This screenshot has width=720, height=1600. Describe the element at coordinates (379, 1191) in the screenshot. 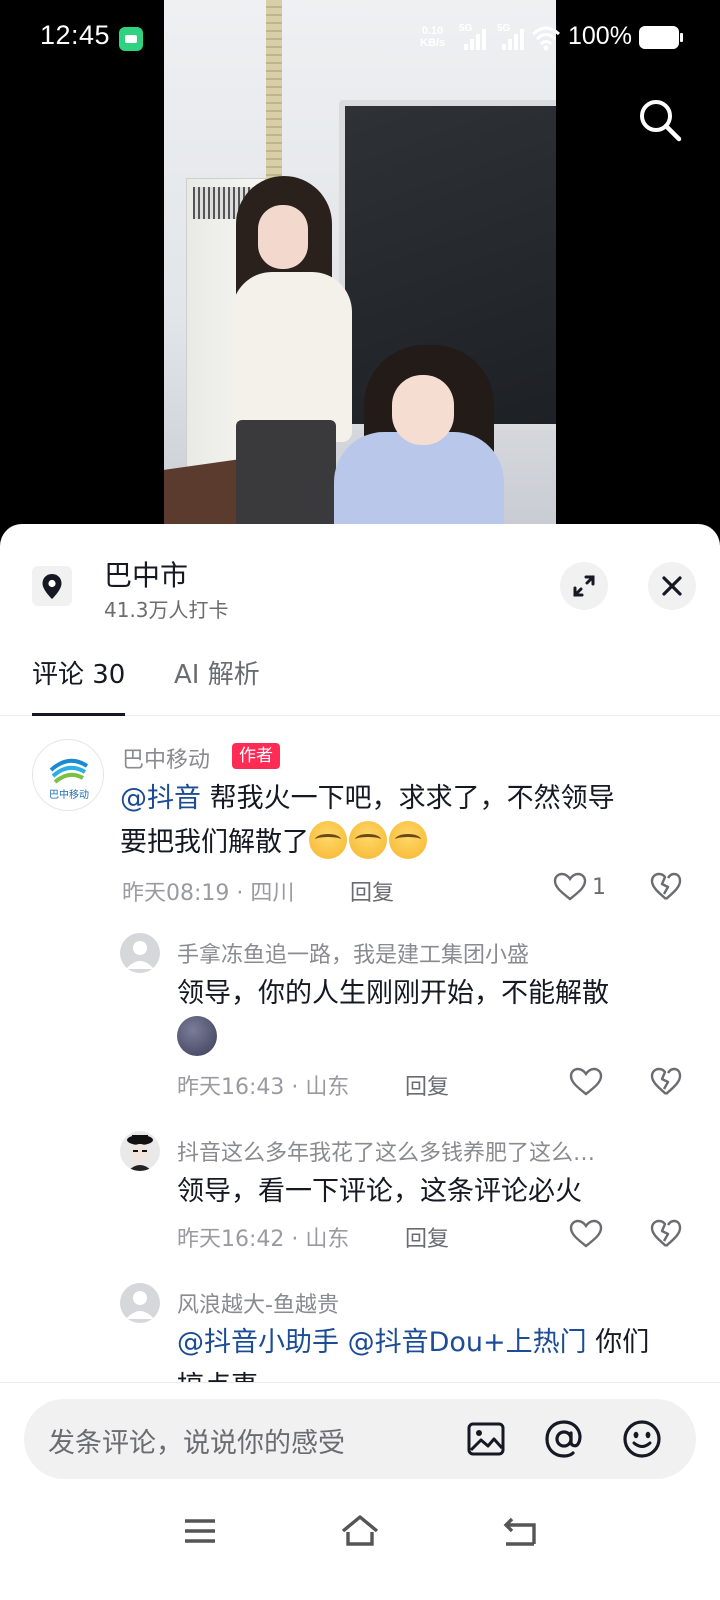

I see `comment-text: 领导，看一下评论，这条评论必火` at that location.